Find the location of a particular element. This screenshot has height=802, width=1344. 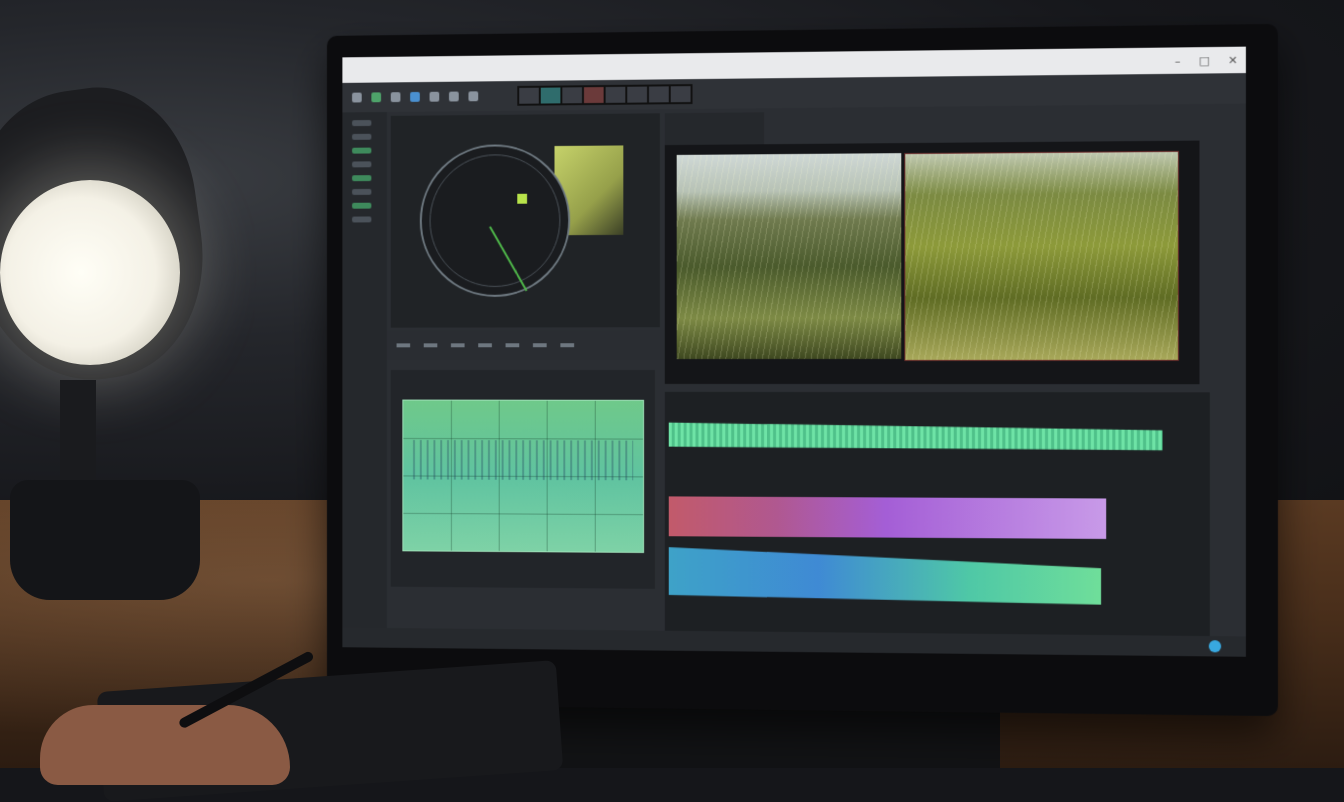

link-icon is located at coordinates (435, 97).